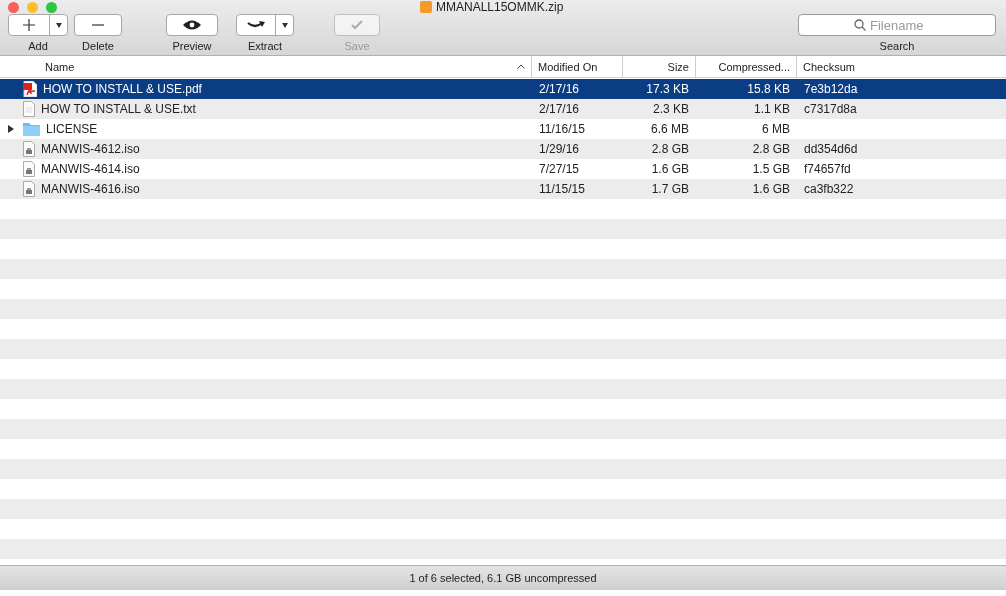  What do you see at coordinates (98, 46) in the screenshot?
I see `toolbar-label: Delete` at bounding box center [98, 46].